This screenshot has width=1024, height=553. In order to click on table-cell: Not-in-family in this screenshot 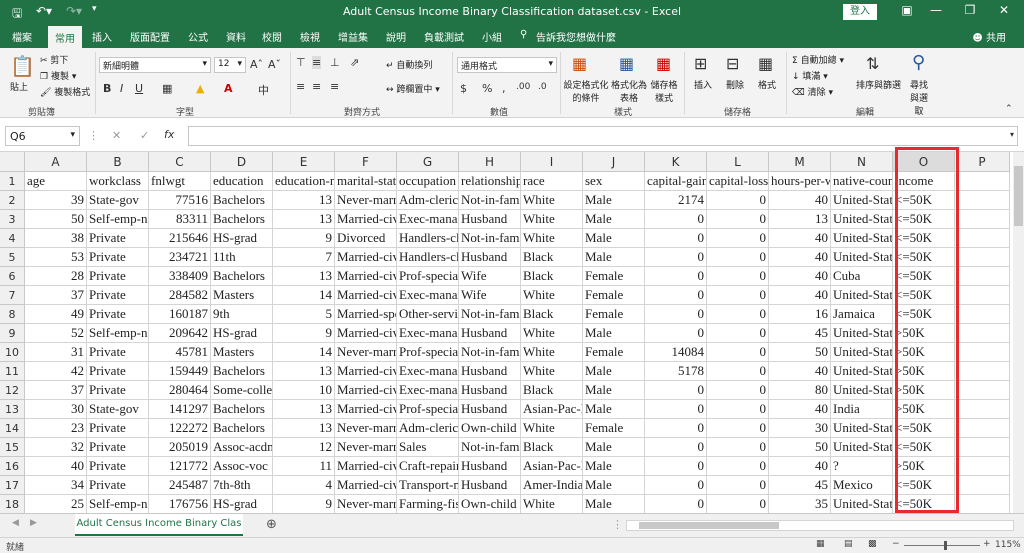, I will do `click(490, 447)`.